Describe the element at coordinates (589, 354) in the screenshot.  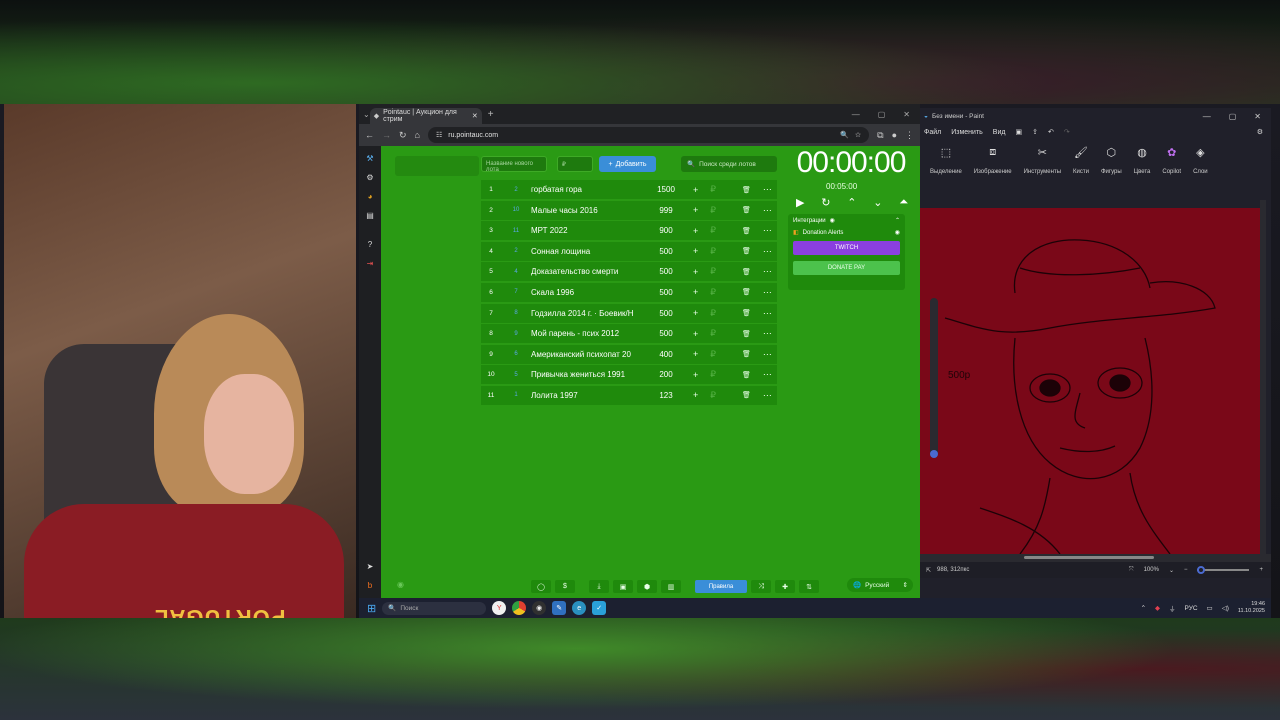
I see `lot-name: Американский психопат 20` at that location.